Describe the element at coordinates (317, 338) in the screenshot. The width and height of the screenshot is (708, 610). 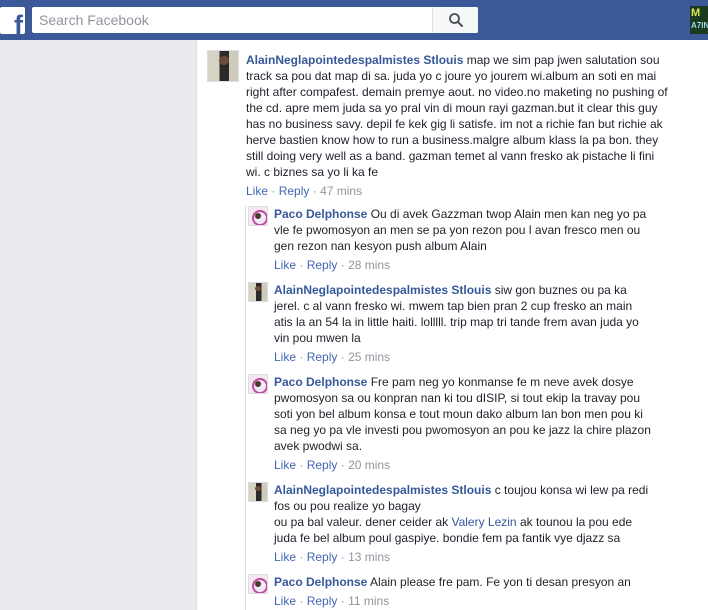
I see `comment-text: vin pou mwen la` at that location.